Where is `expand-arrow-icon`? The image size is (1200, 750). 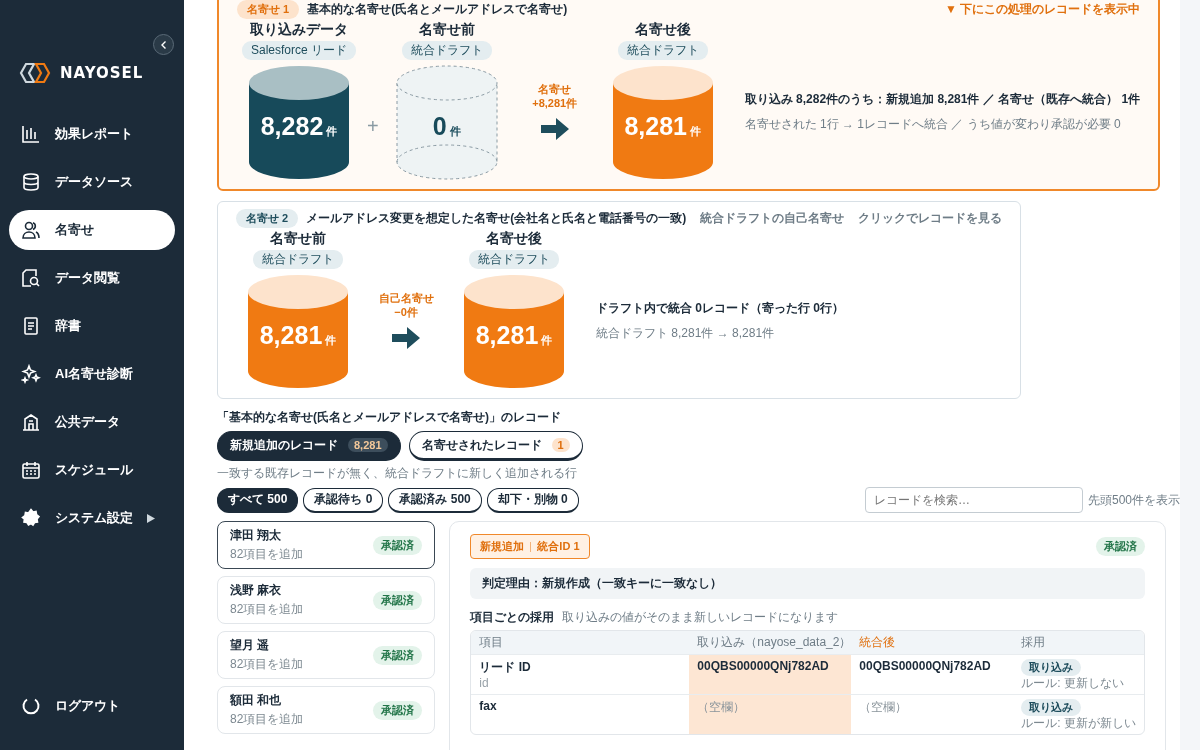 expand-arrow-icon is located at coordinates (151, 518).